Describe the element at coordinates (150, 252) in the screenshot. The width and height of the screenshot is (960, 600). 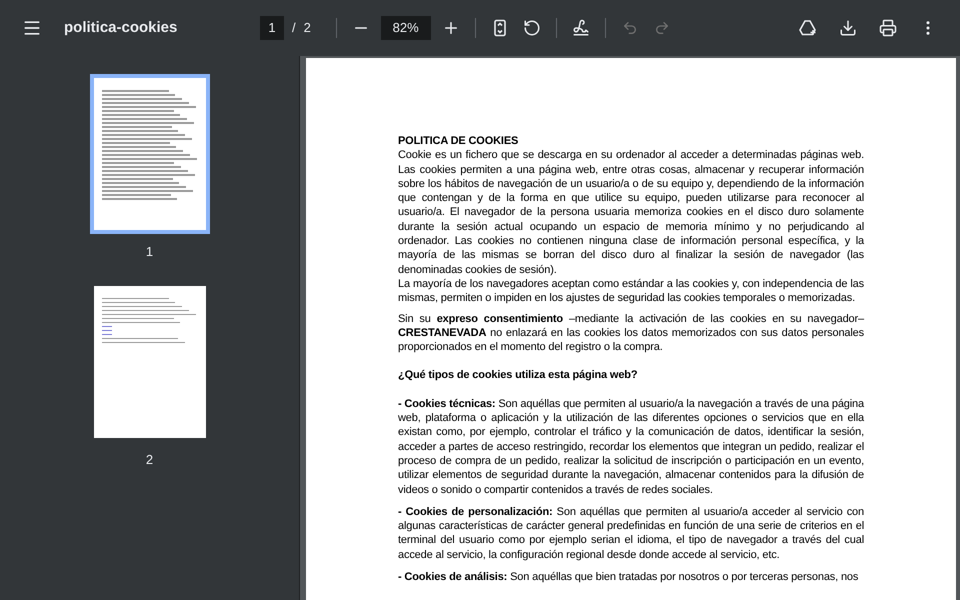
I see `page-number: 1` at that location.